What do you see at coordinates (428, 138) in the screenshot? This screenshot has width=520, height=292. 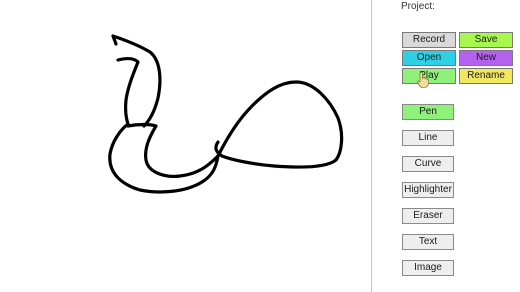 I see `line-tool-button: Line` at bounding box center [428, 138].